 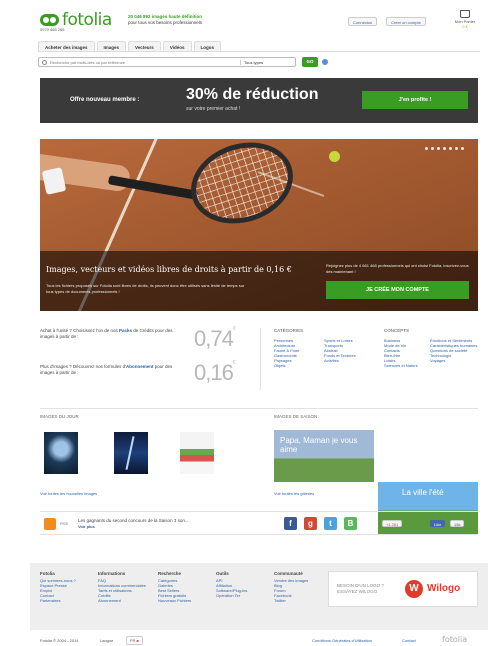 I want to click on footer-link: Nouveaux Fichiers, so click(x=185, y=600).